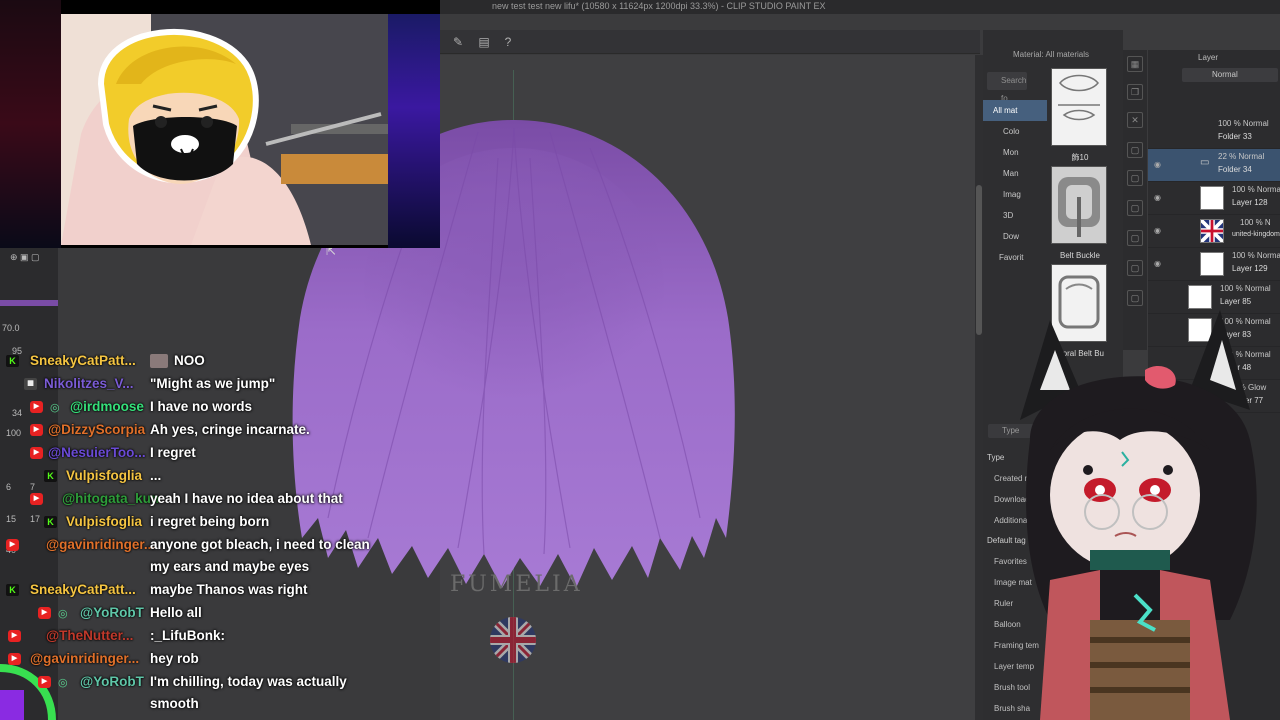 This screenshot has width=1280, height=720. What do you see at coordinates (104, 521) in the screenshot?
I see `chat-username: Vulpisfoglia` at bounding box center [104, 521].